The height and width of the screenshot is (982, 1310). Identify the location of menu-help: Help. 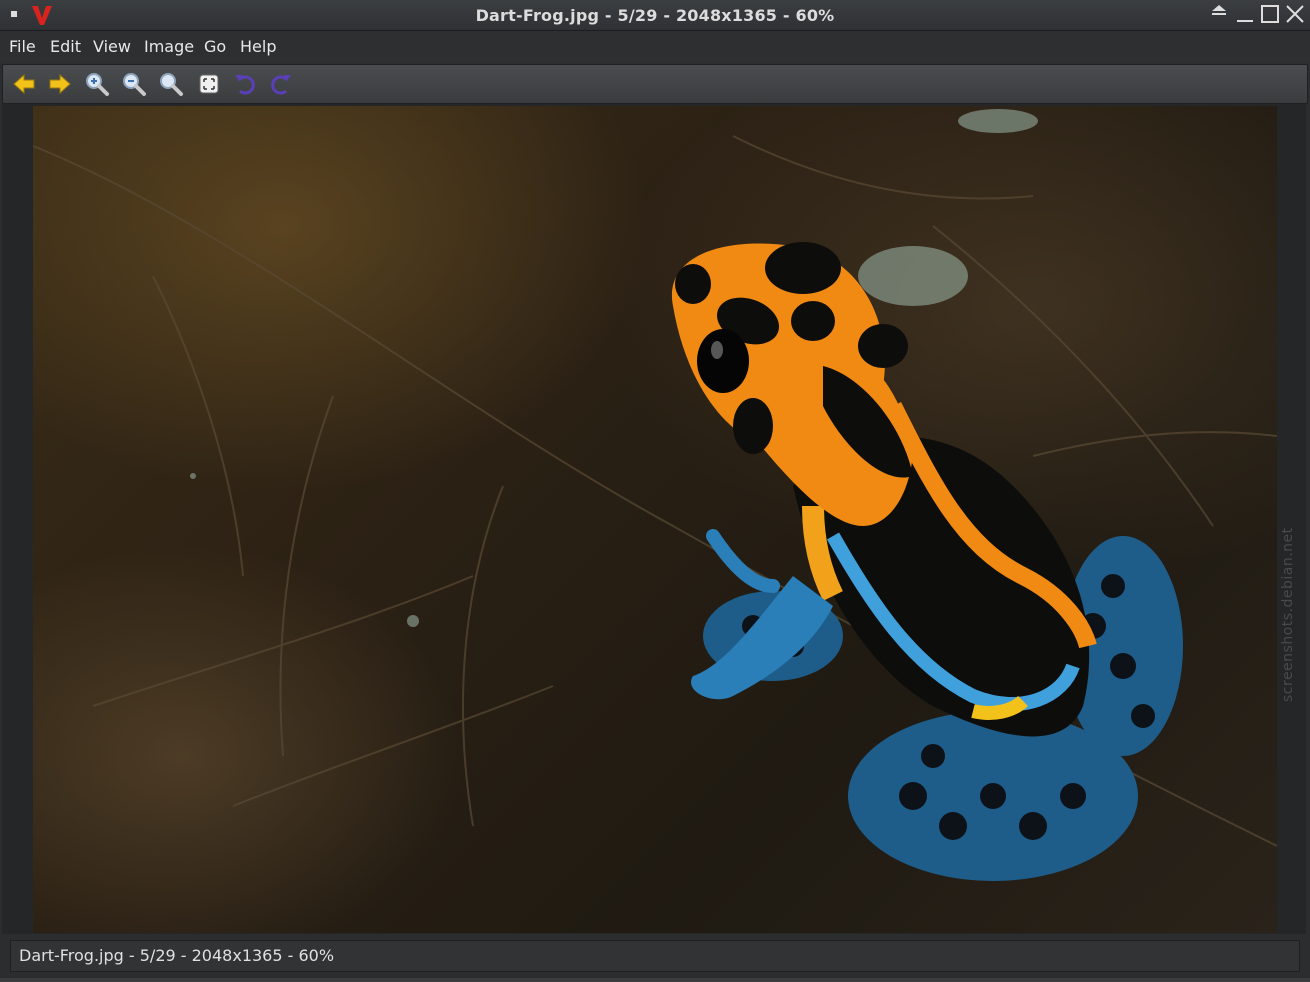
(258, 46).